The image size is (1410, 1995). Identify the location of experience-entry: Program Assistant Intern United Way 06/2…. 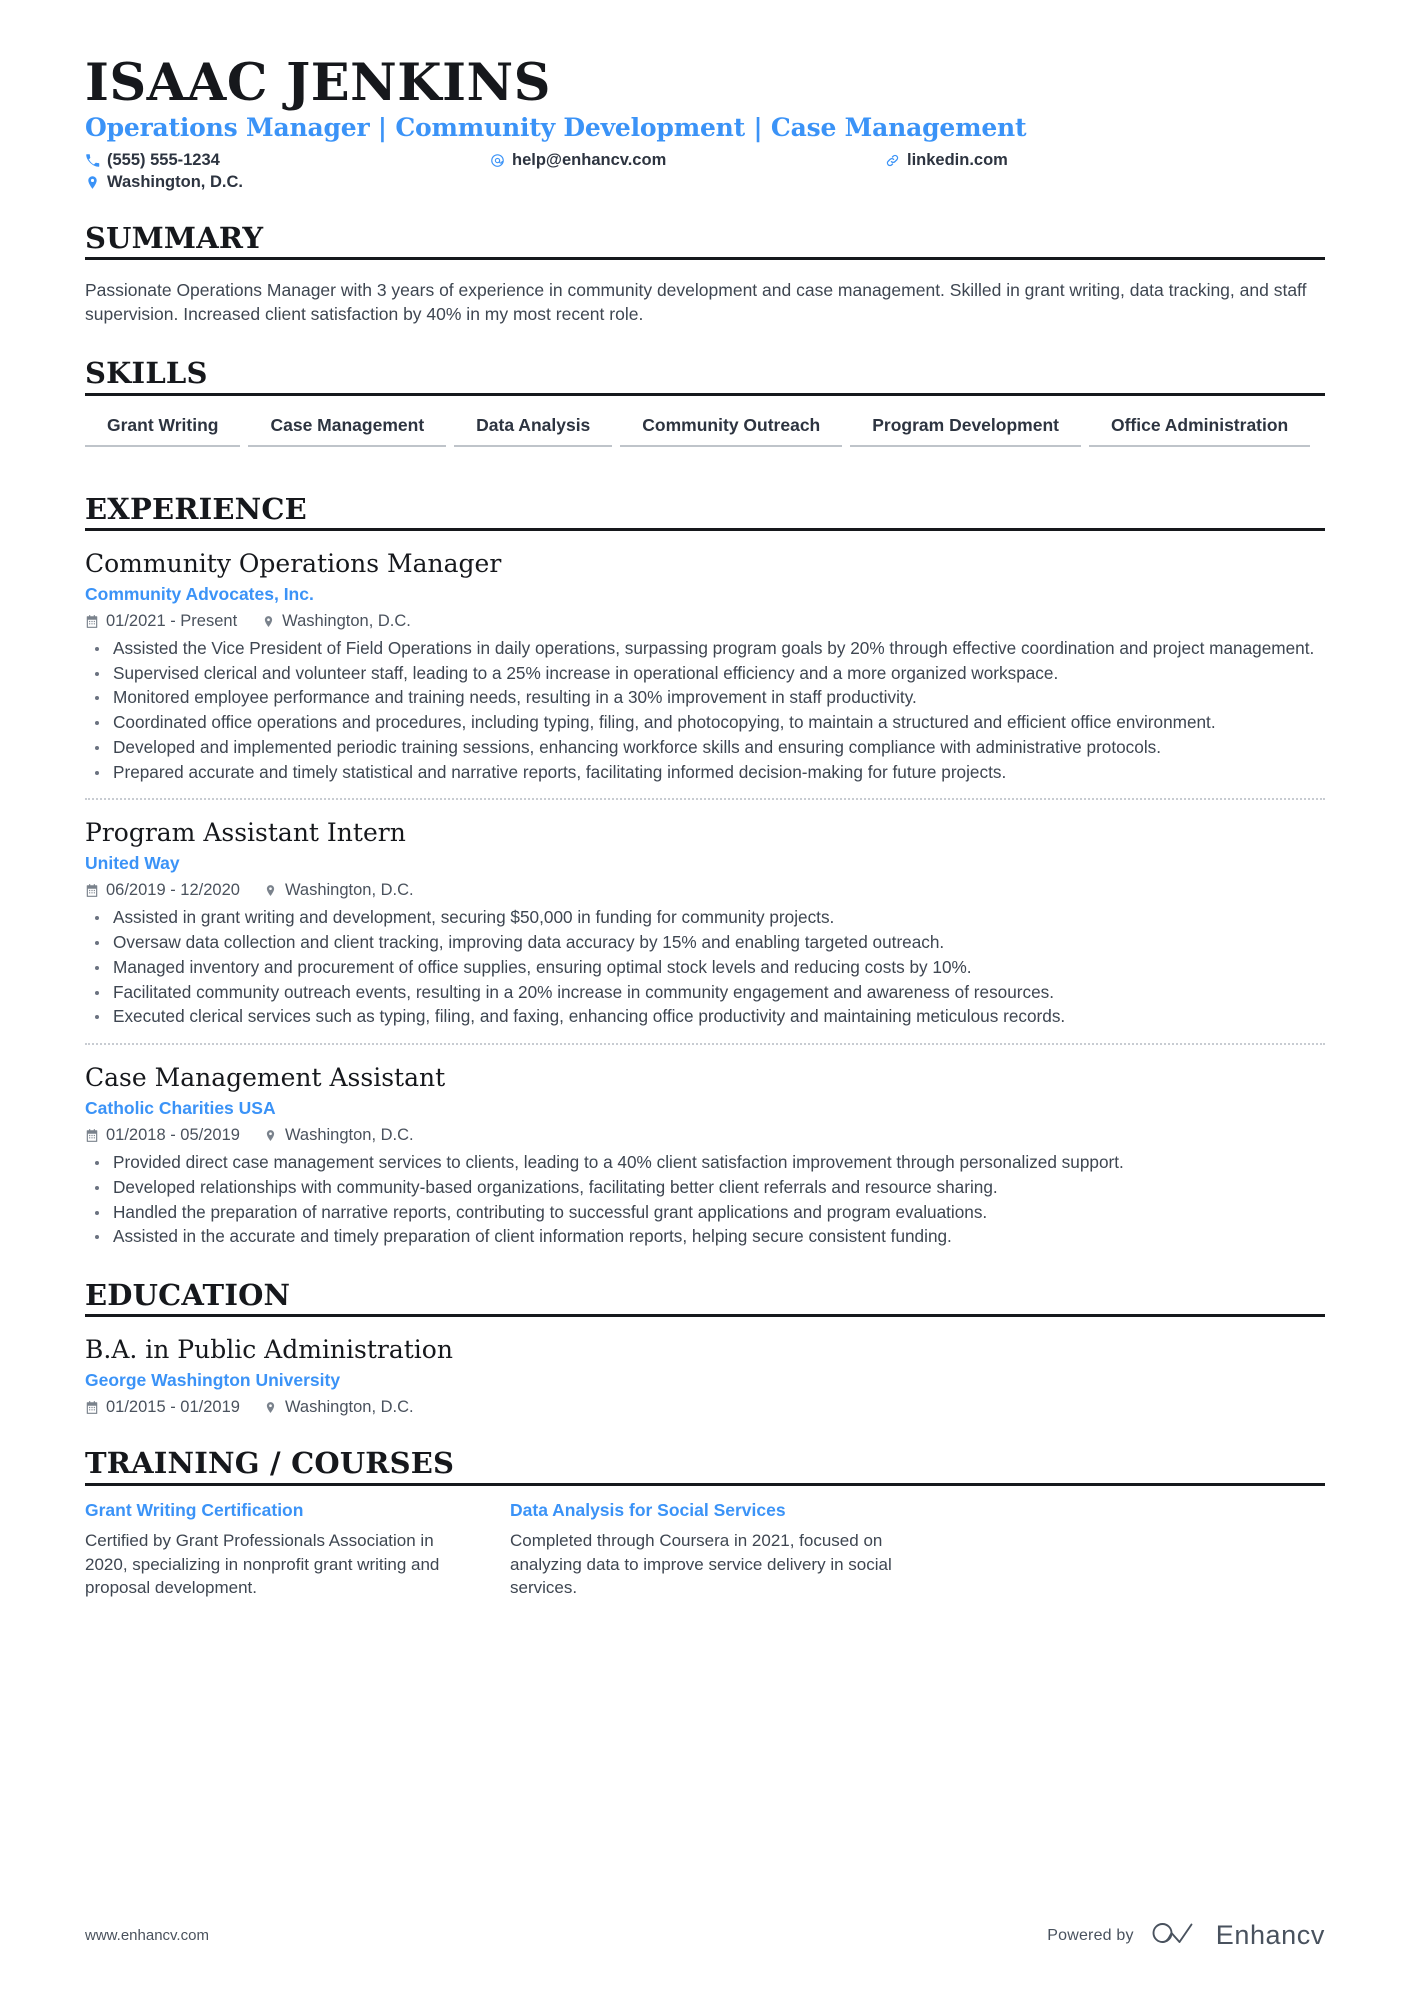
(705, 913).